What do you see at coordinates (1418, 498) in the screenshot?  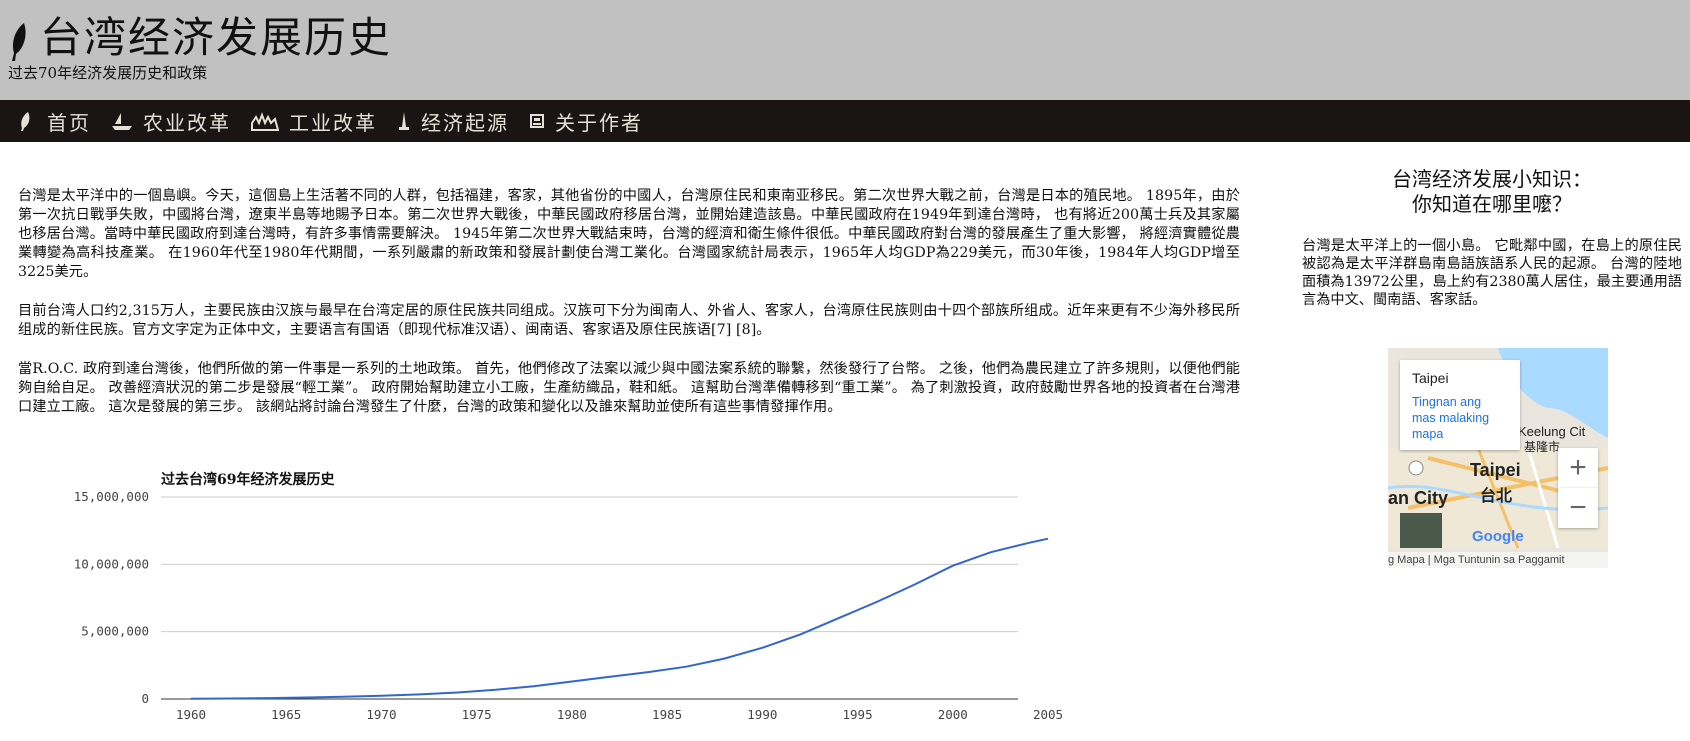 I see `map-label-new-taipei: an City` at bounding box center [1418, 498].